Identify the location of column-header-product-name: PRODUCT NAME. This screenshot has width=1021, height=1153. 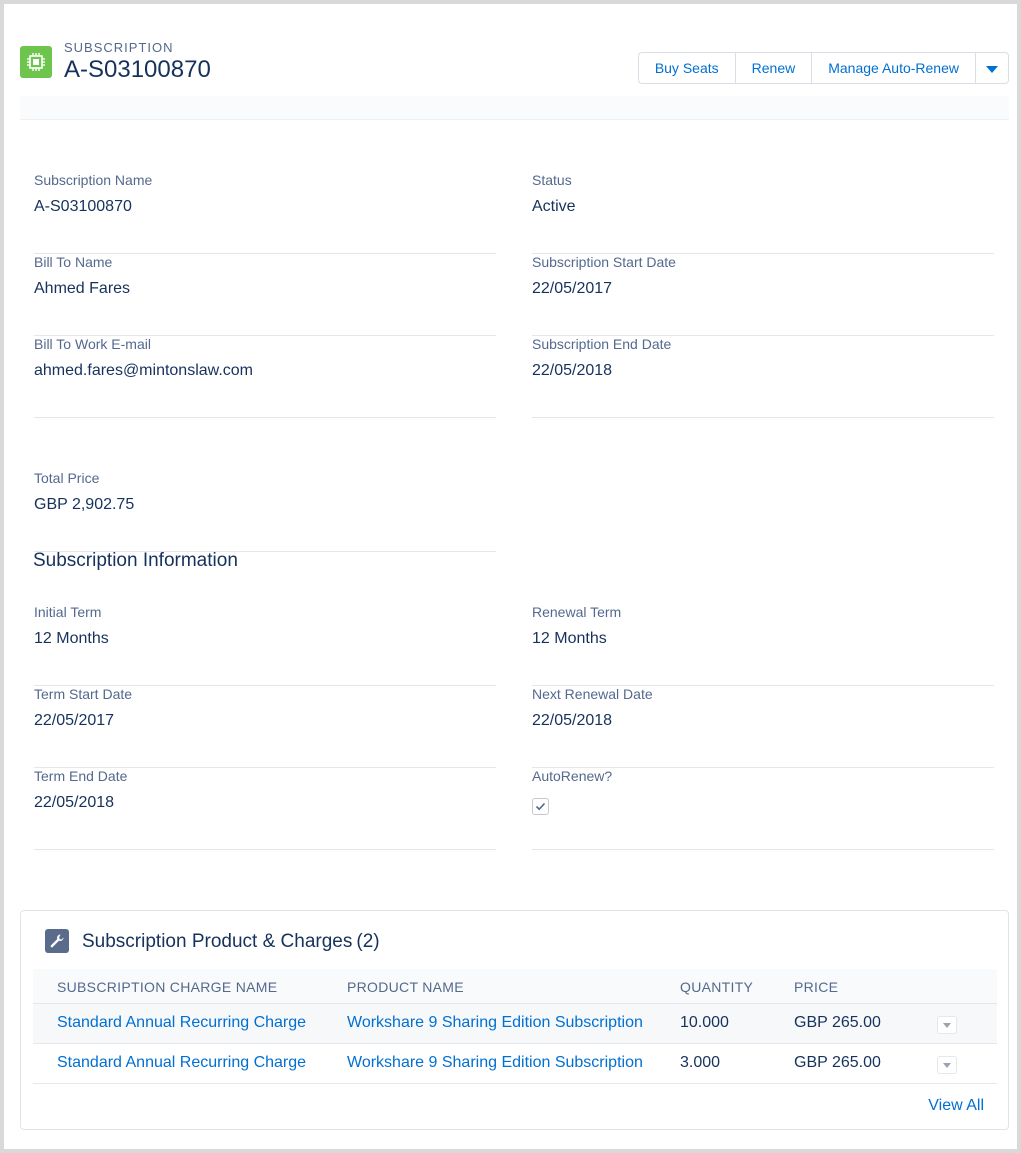
(405, 987).